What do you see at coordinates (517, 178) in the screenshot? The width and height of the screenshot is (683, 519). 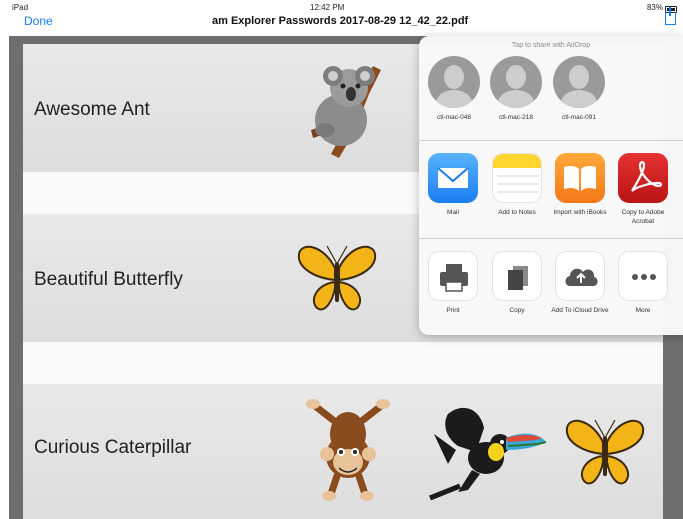 I see `notes-icon` at bounding box center [517, 178].